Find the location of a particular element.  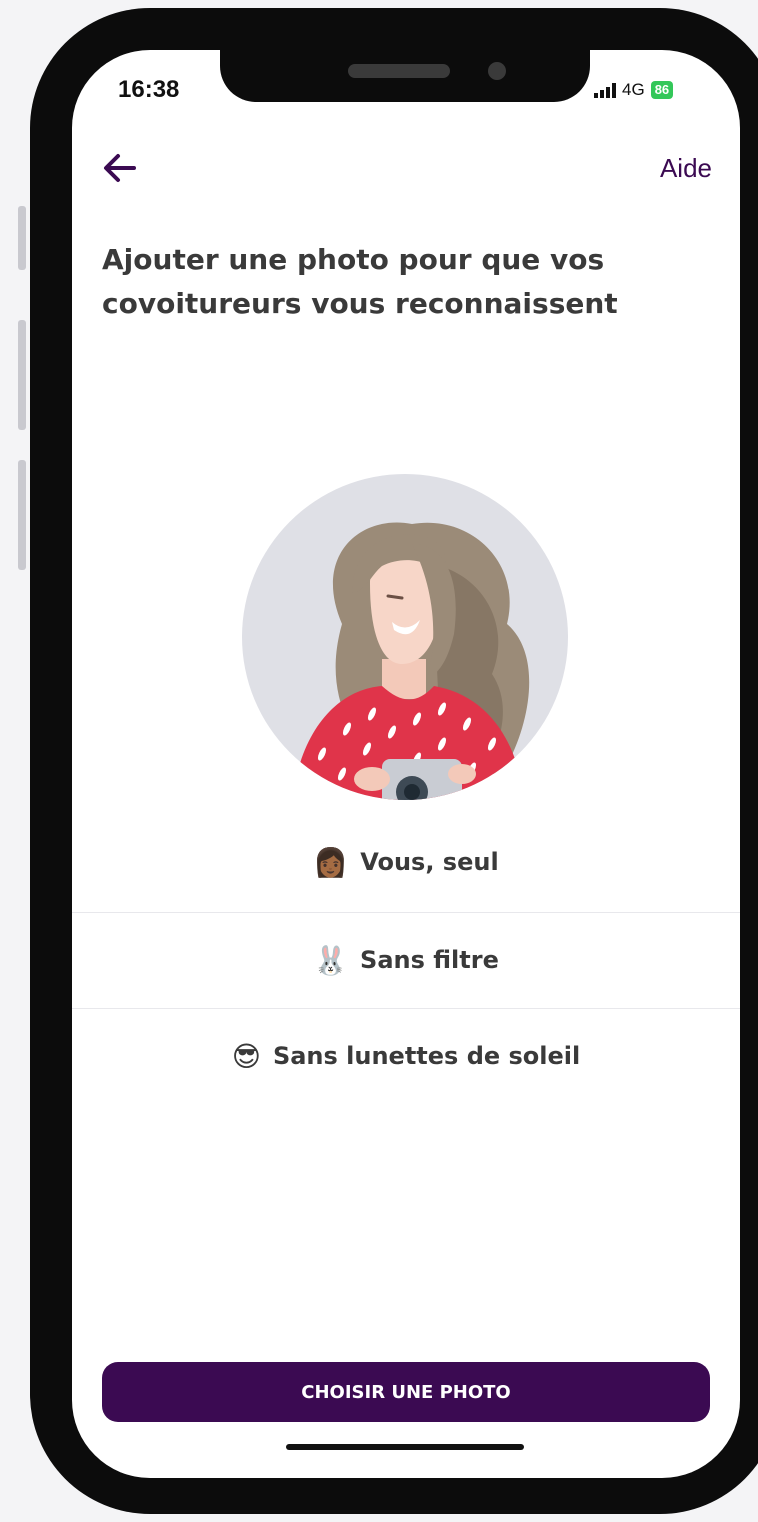

choose-photo-button: CHOISIR UNE PHOTO is located at coordinates (406, 1392).